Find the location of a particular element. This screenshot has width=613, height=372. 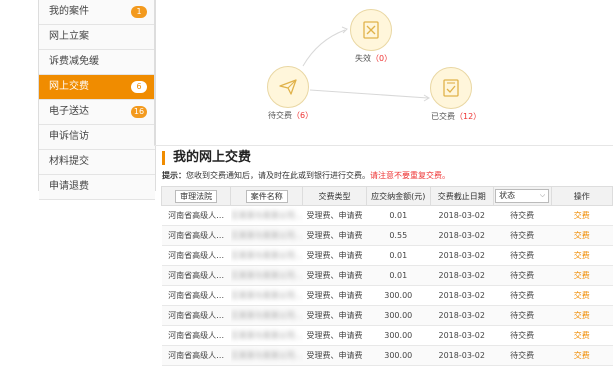

header-case-name: 案件名称 is located at coordinates (267, 196).